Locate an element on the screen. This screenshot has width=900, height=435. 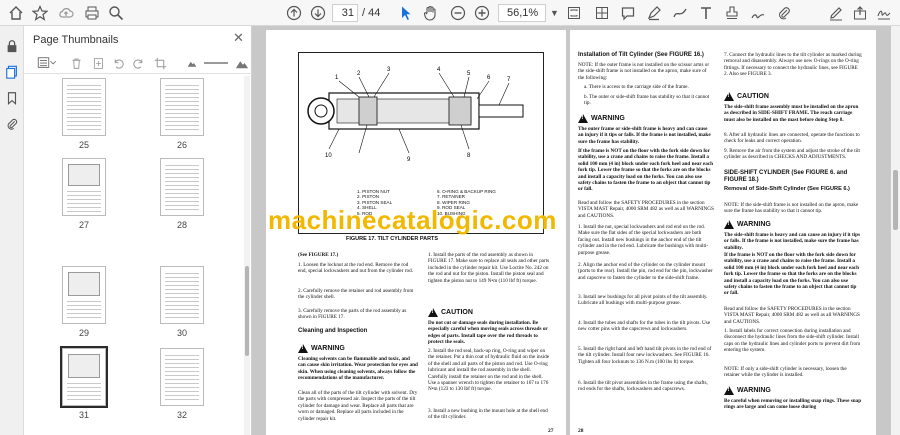
cursor-icon is located at coordinates (406, 13).